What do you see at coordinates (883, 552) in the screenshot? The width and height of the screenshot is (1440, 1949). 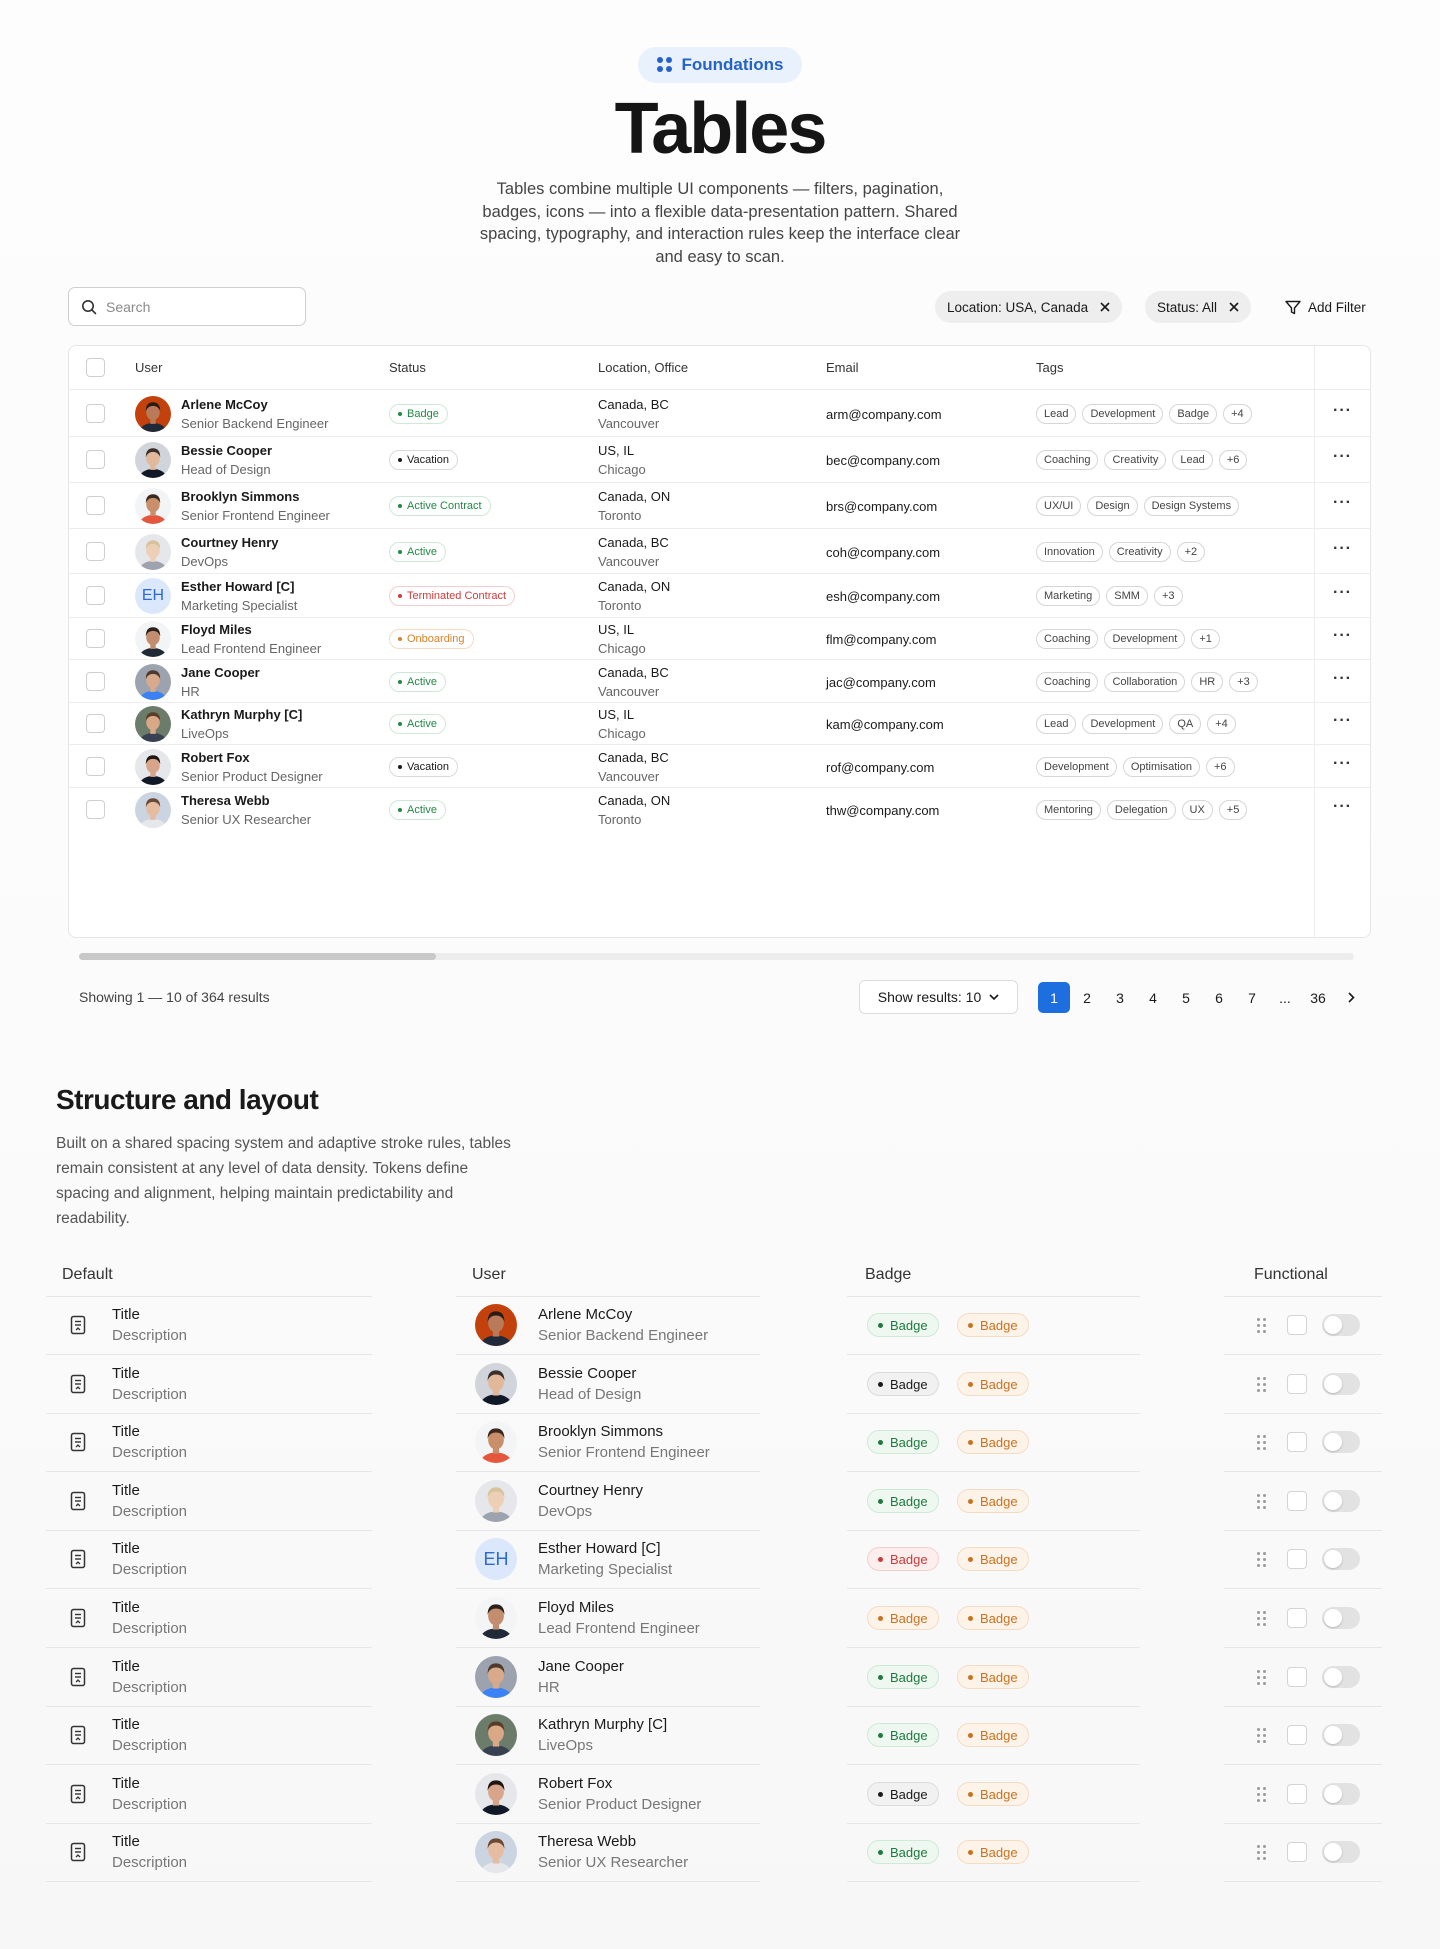 I see `email-link: coh@company.com` at bounding box center [883, 552].